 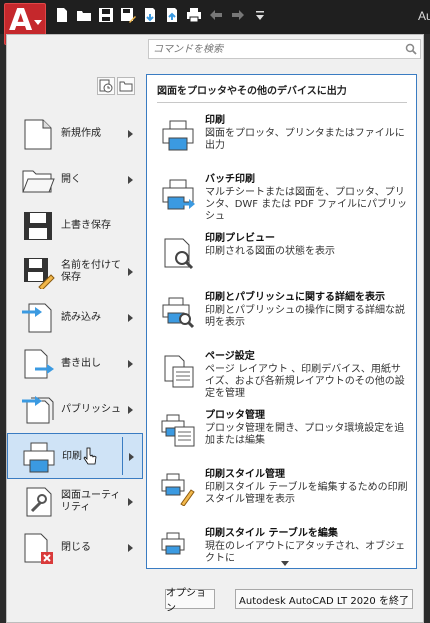 I want to click on plot-details-icon, so click(x=178, y=312).